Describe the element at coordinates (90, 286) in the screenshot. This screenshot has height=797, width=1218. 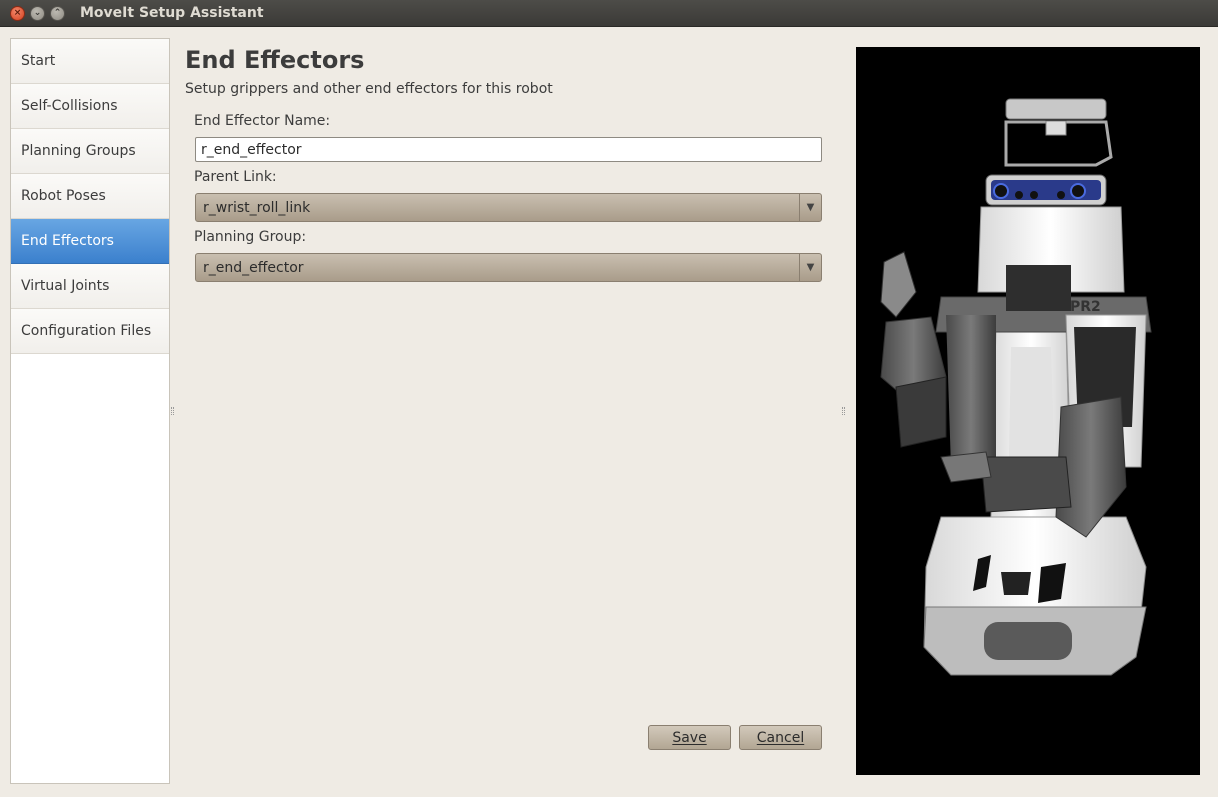
I see `sidebar-item-virtual-joints: Virtual Joints` at that location.